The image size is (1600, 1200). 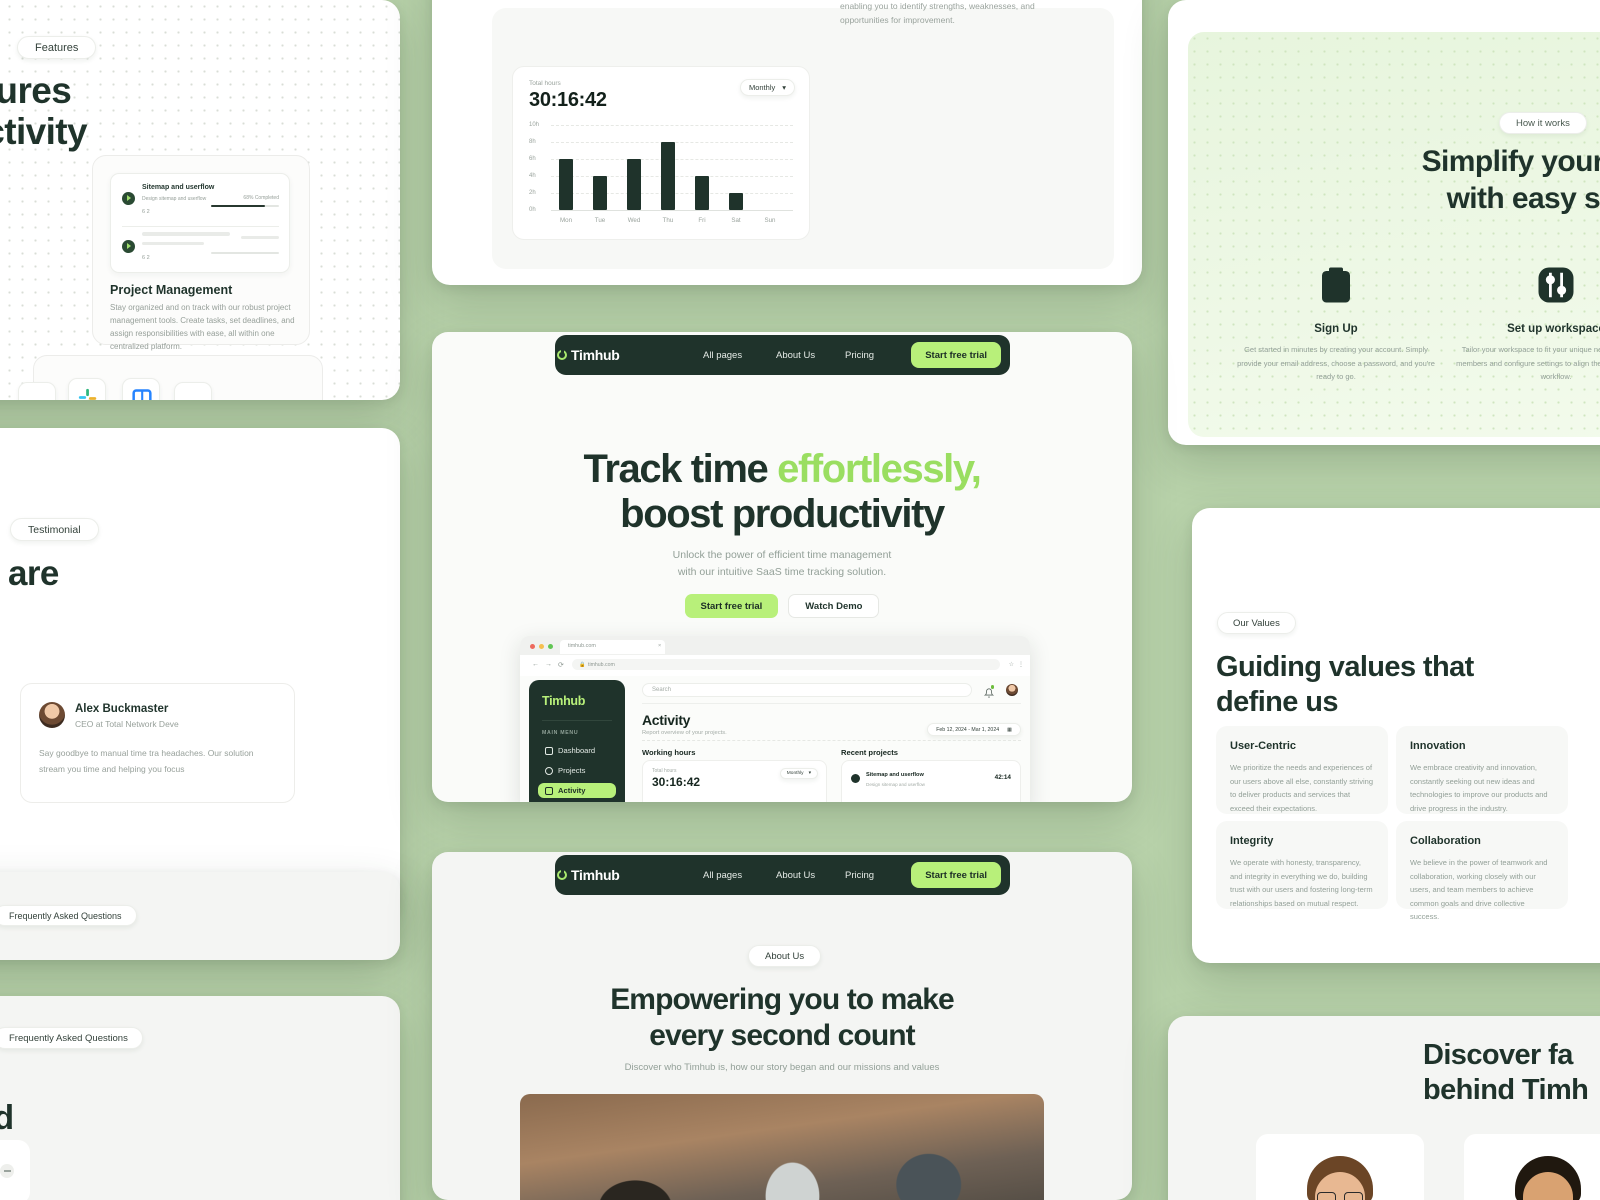 What do you see at coordinates (7, 1171) in the screenshot?
I see `minus-icon` at bounding box center [7, 1171].